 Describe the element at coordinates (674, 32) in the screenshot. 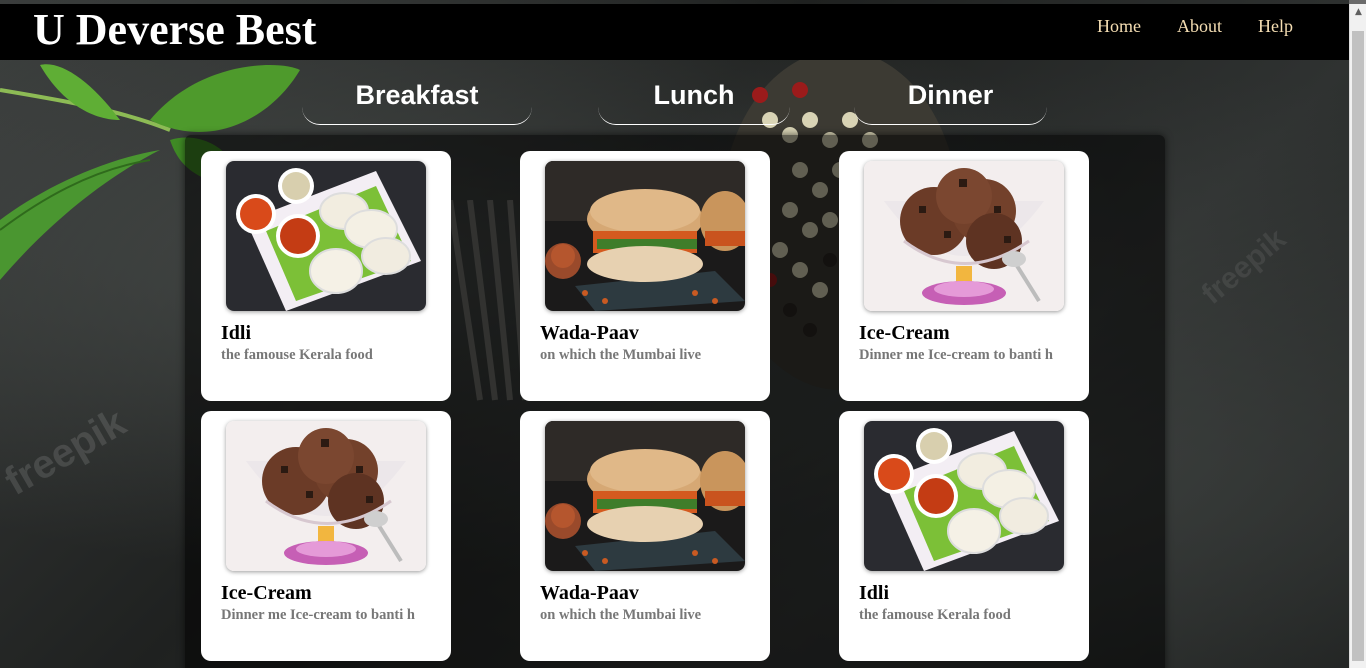

I see `site-header: U Deverse Best Home About Help` at that location.